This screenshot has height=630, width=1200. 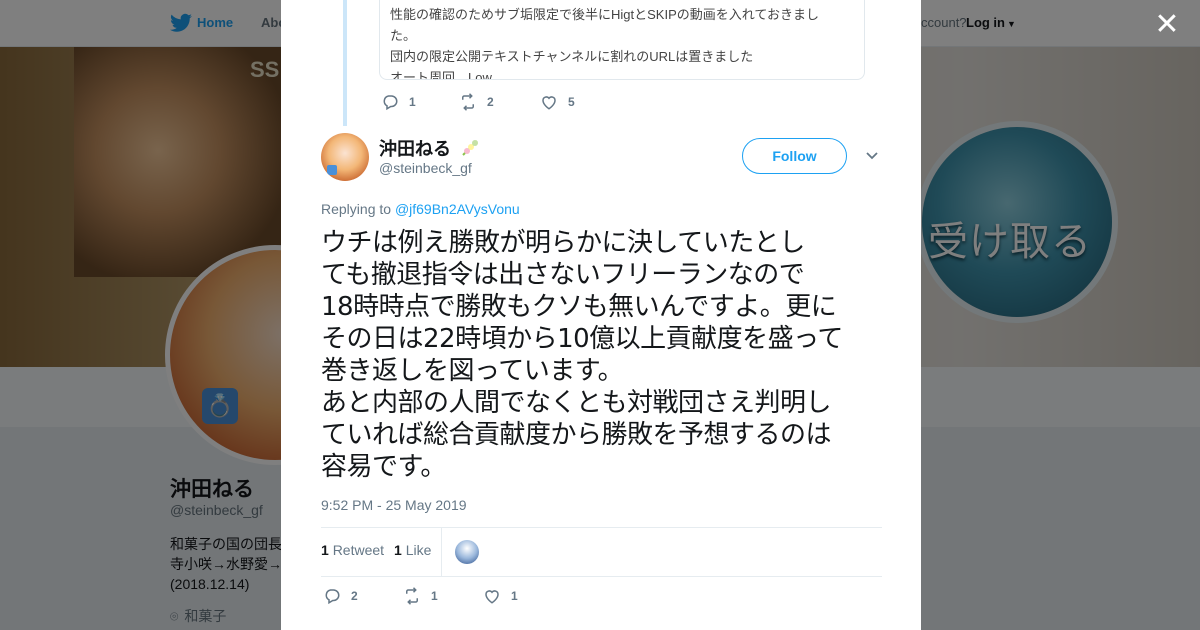 I want to click on retweet-count: 1, so click(x=434, y=596).